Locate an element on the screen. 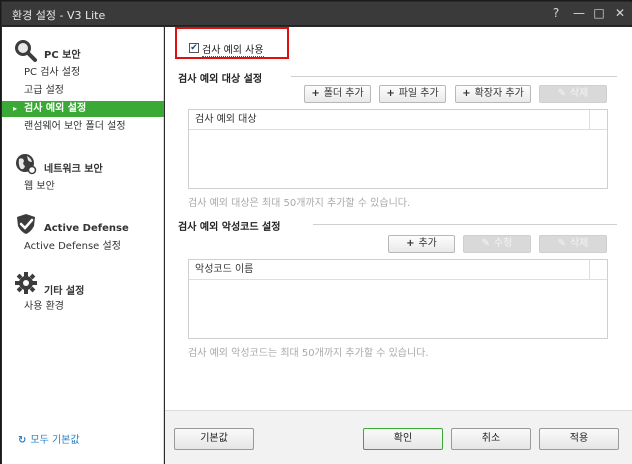 The width and height of the screenshot is (632, 464). sidebar-item-label: 랜섬웨어 보안 폴더 설정 is located at coordinates (75, 126).